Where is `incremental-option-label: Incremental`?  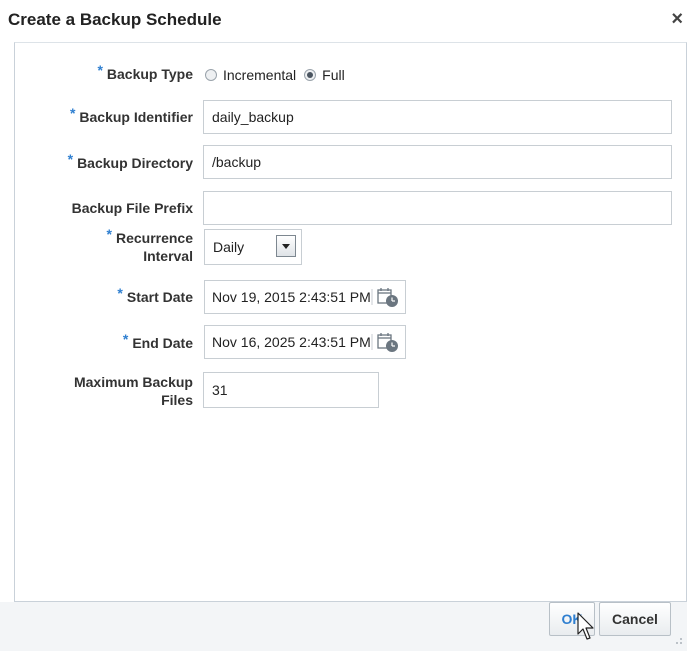
incremental-option-label: Incremental is located at coordinates (259, 75).